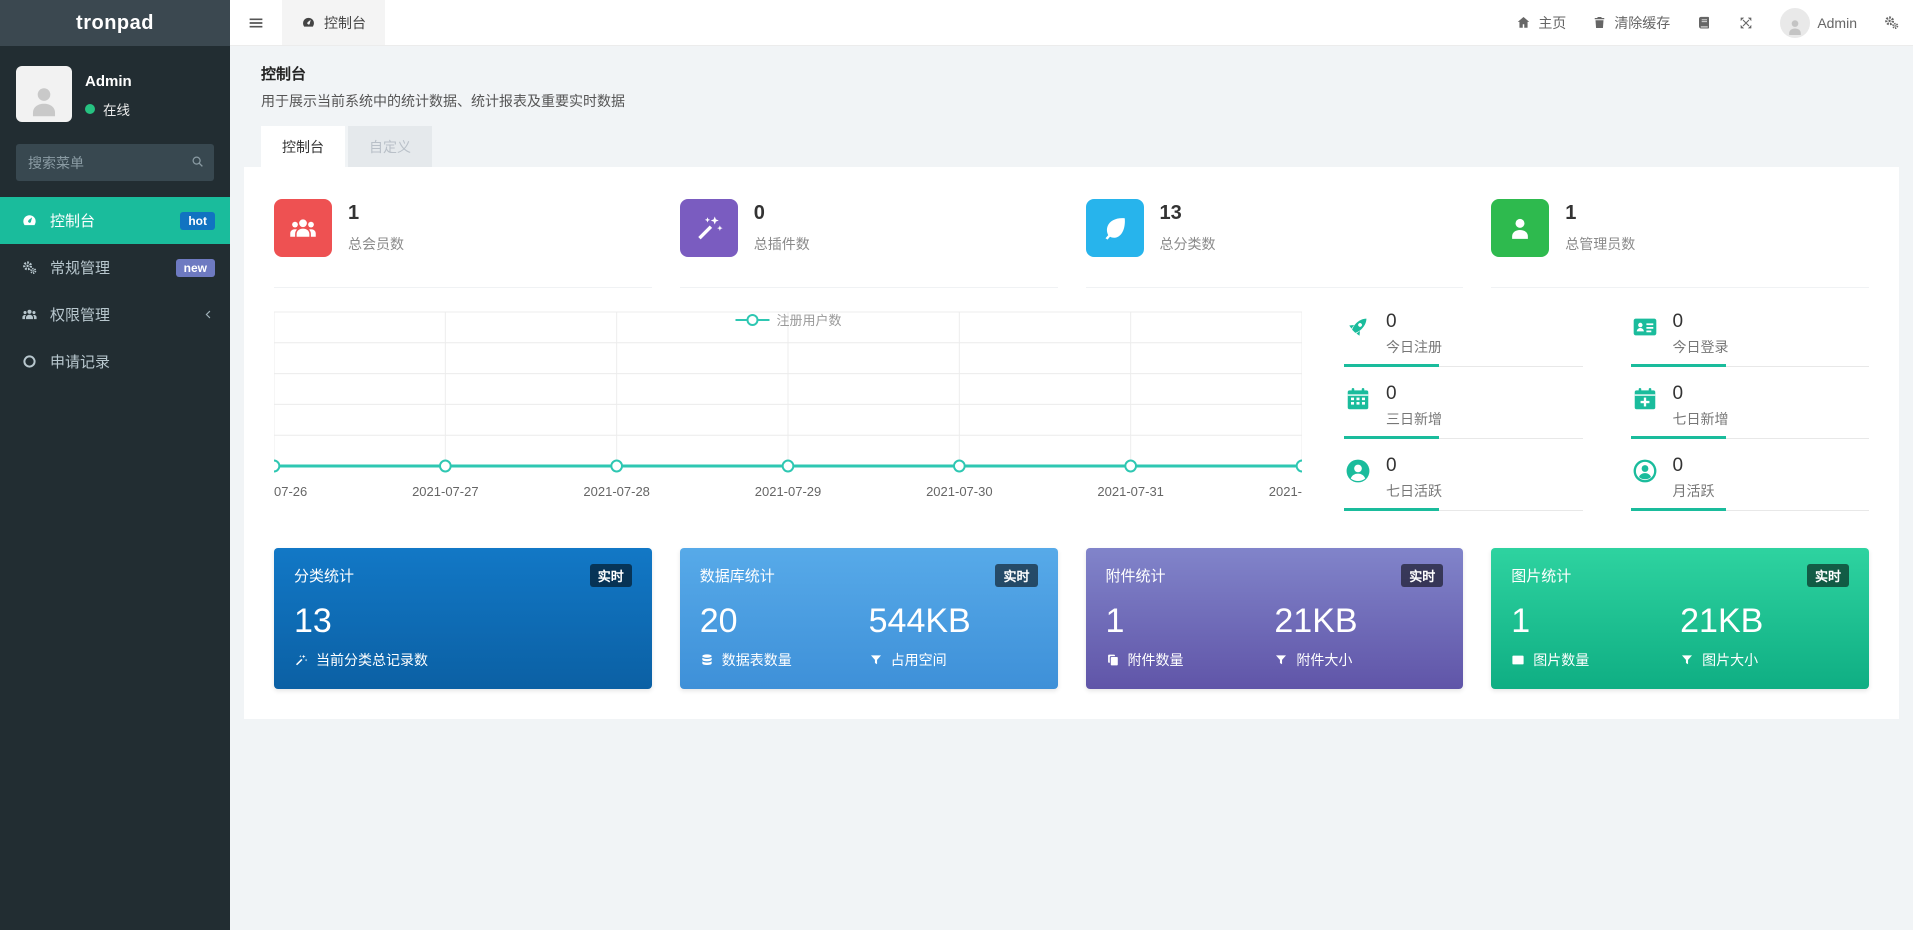 This screenshot has width=1913, height=930. Describe the element at coordinates (308, 22) in the screenshot. I see `gauge-icon` at that location.